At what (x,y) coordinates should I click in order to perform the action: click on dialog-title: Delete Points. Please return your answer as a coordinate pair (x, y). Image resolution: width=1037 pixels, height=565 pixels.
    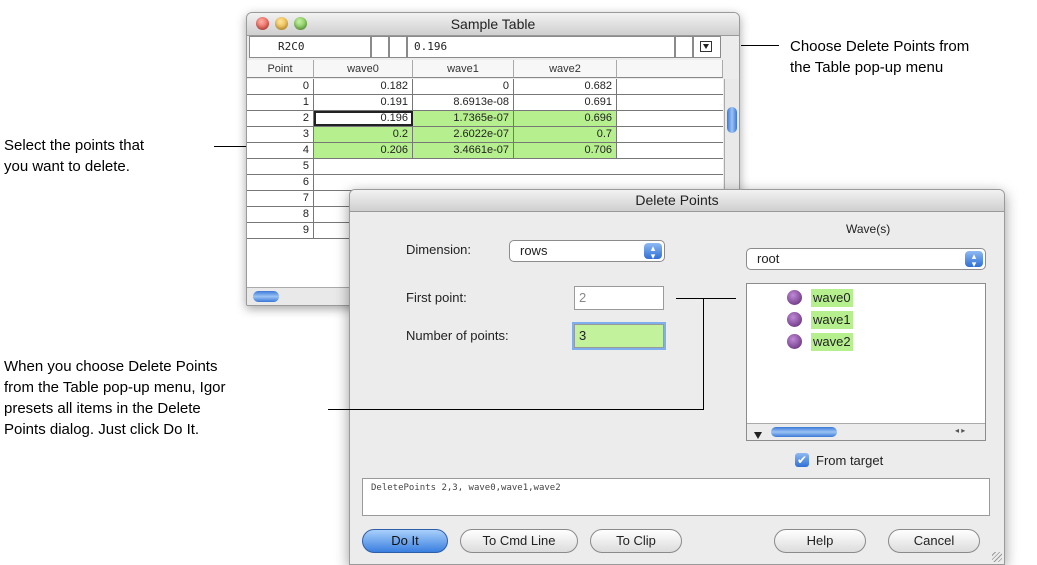
    Looking at the image, I should click on (677, 200).